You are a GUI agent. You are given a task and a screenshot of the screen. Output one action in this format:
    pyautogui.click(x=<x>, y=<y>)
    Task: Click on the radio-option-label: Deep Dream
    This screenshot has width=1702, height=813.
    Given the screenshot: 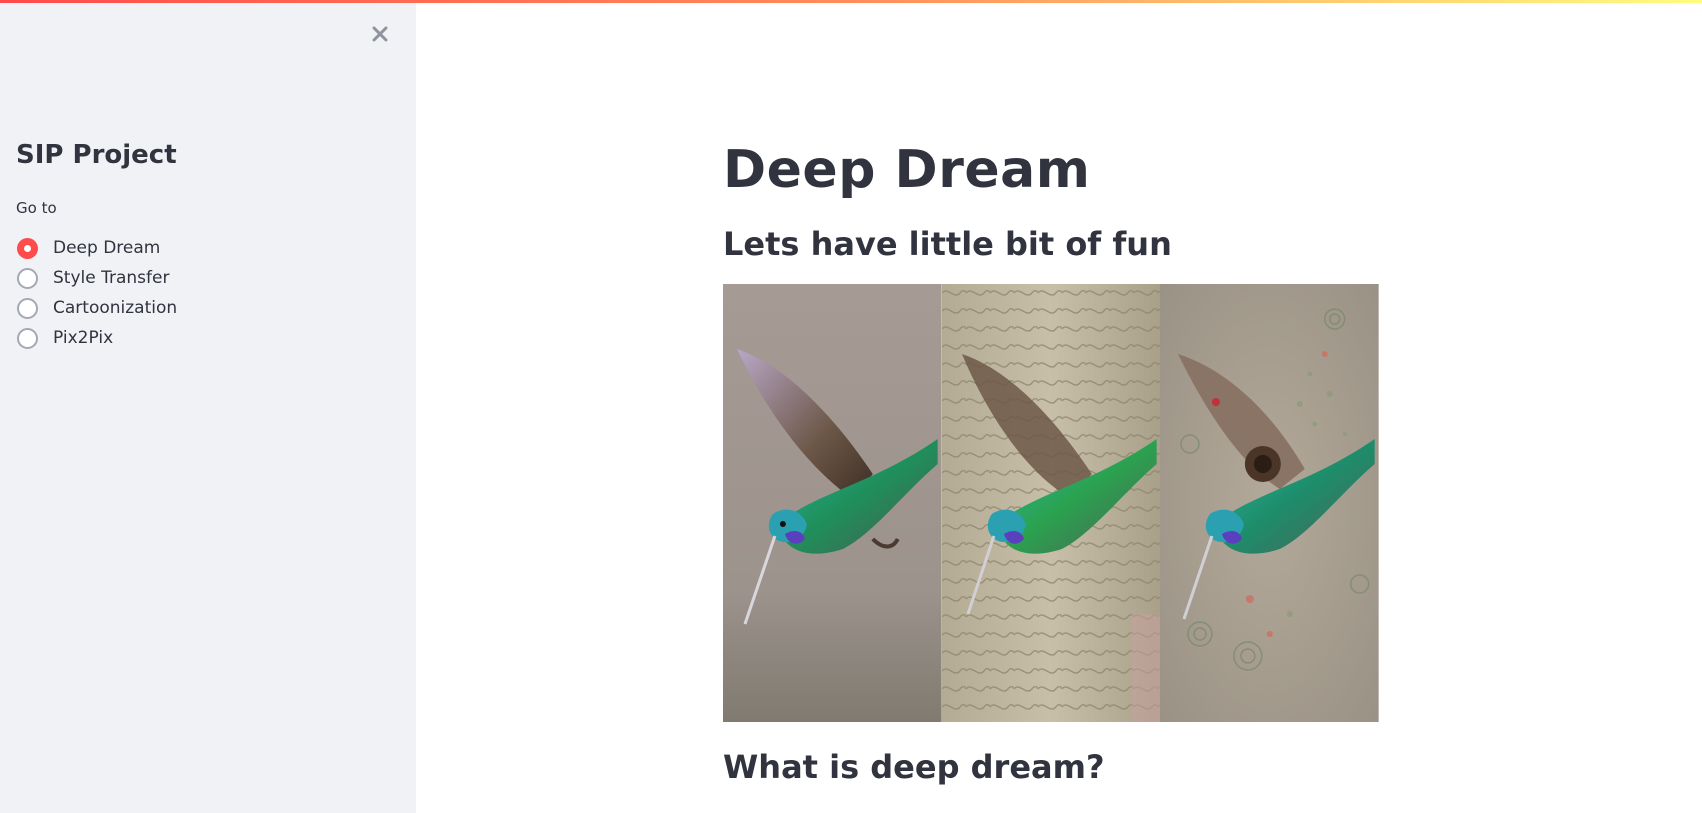 What is the action you would take?
    pyautogui.click(x=107, y=248)
    